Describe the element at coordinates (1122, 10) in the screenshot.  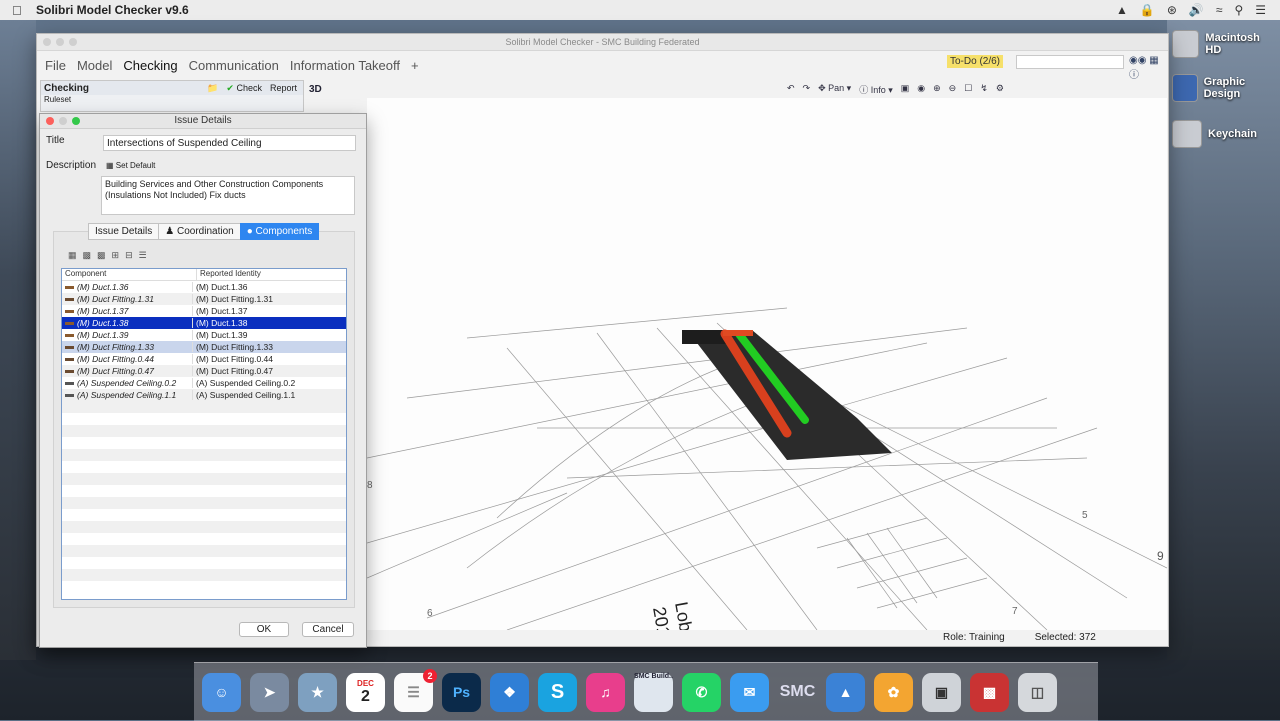
I see `drive-icon: ▲` at that location.